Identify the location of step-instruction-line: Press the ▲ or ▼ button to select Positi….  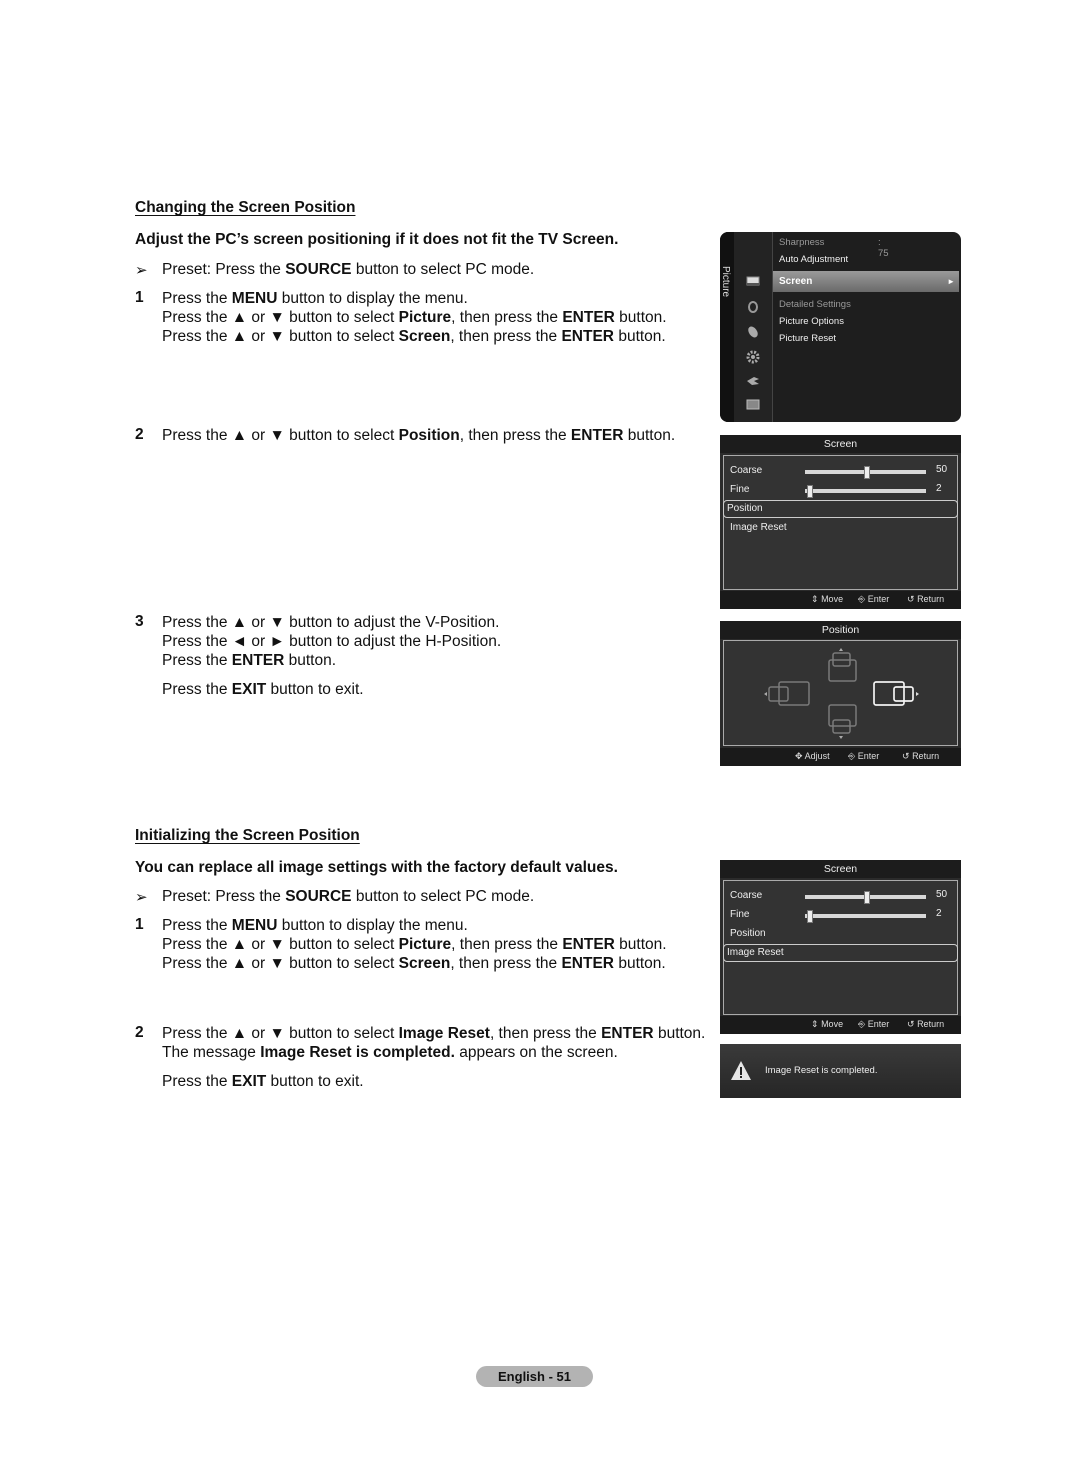
(419, 435).